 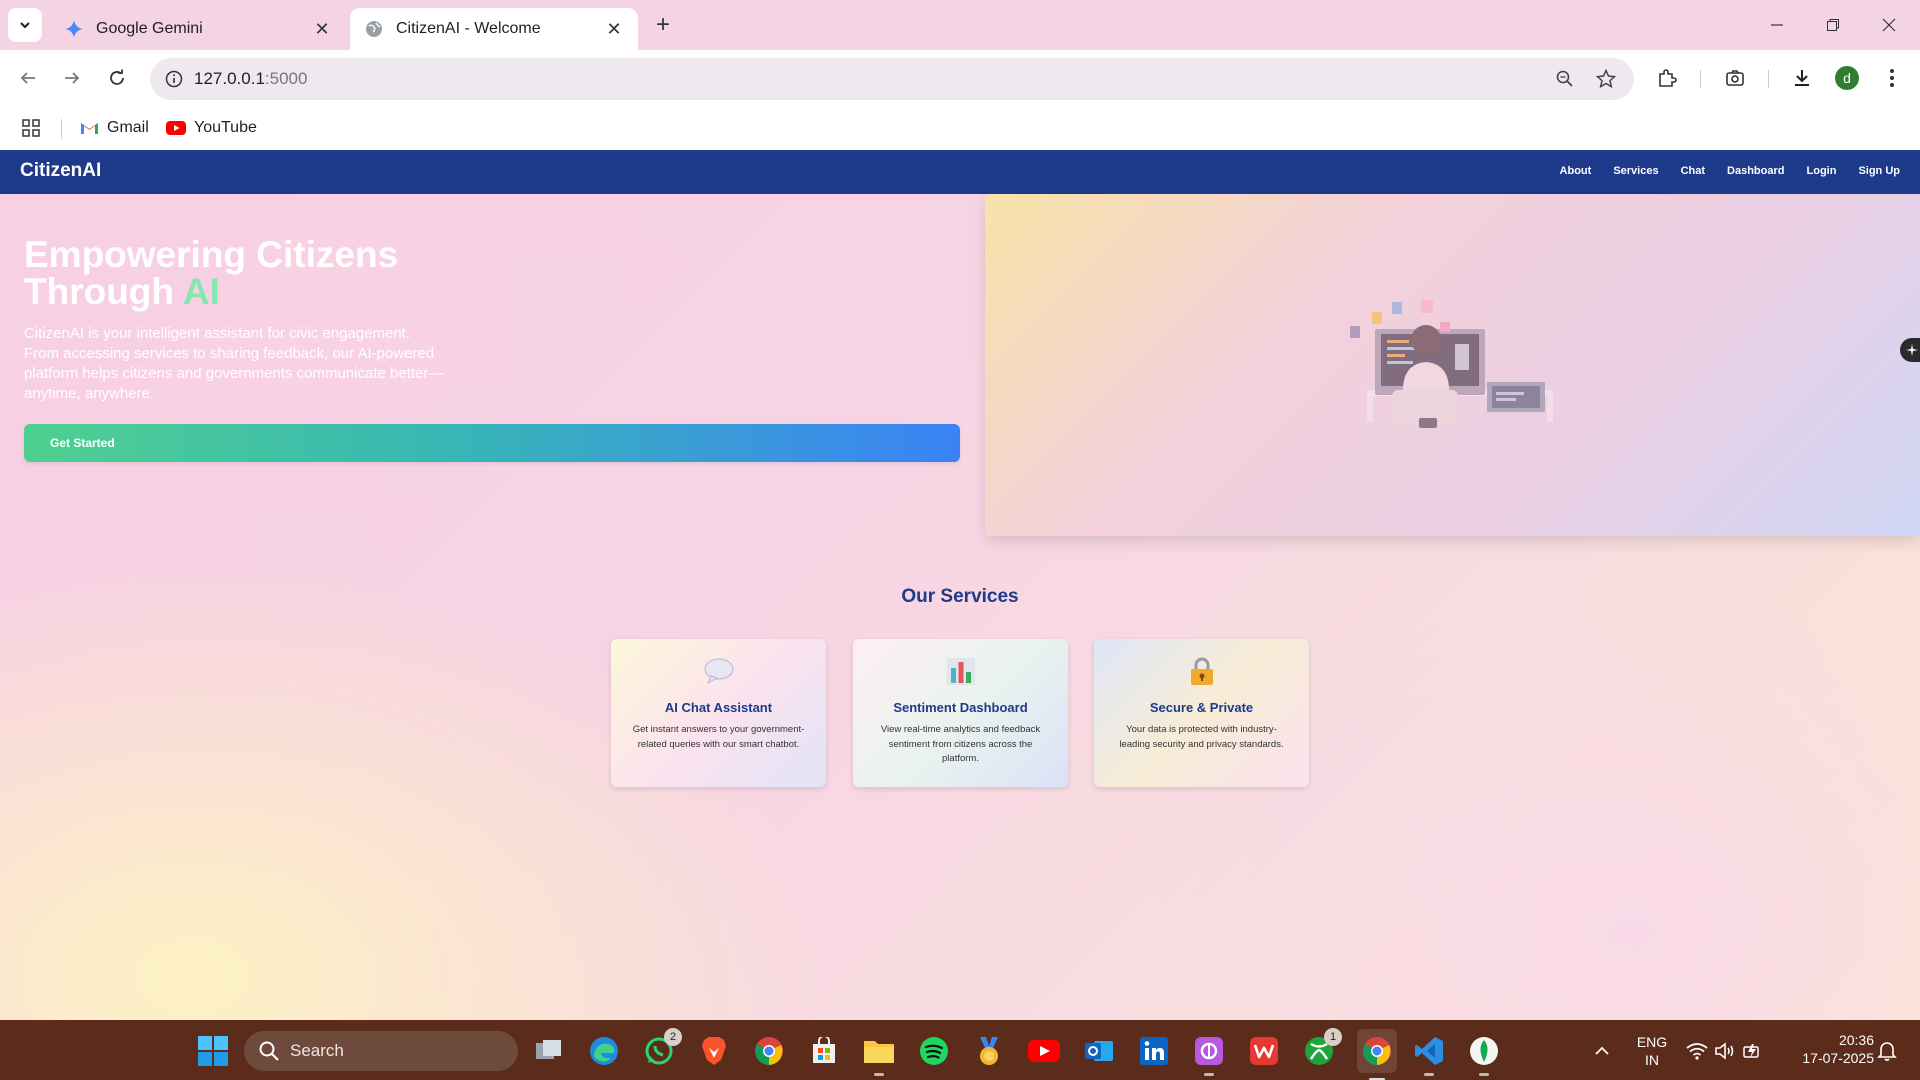 I want to click on gmail-icon, so click(x=89, y=128).